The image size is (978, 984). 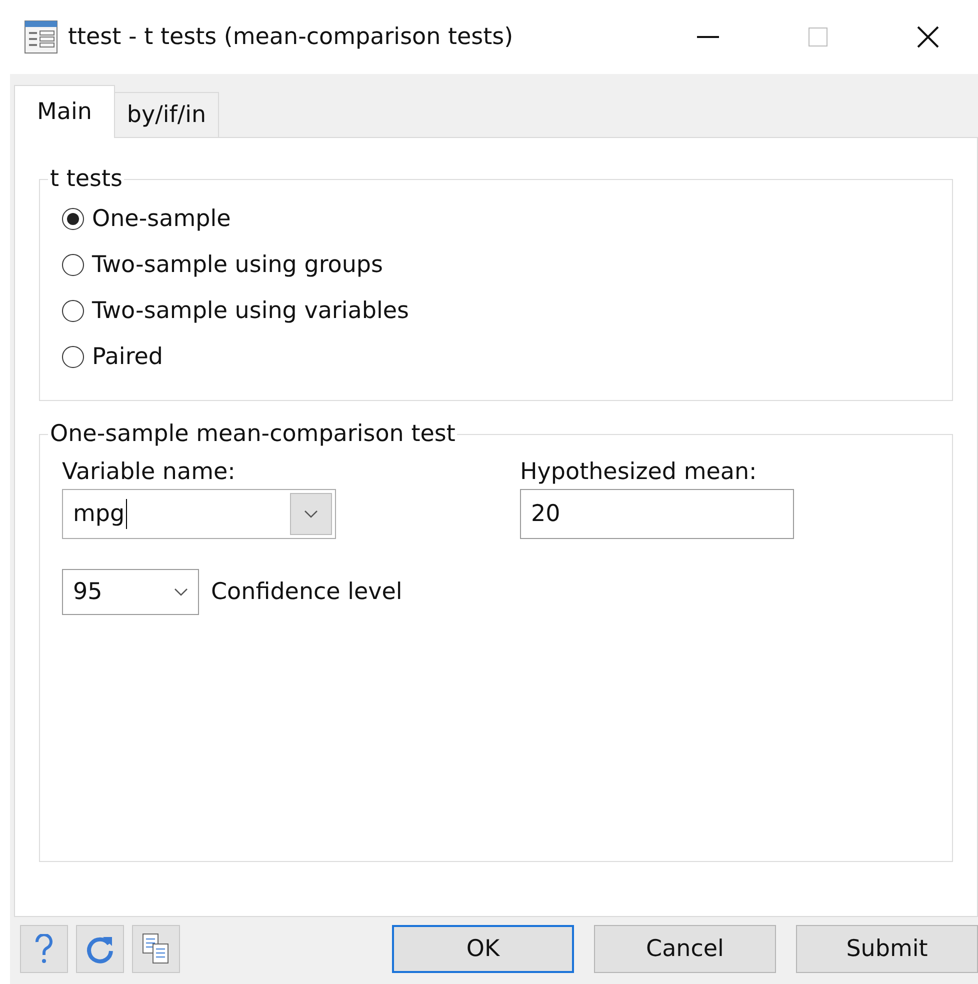 What do you see at coordinates (167, 114) in the screenshot?
I see `tab: by/if/in` at bounding box center [167, 114].